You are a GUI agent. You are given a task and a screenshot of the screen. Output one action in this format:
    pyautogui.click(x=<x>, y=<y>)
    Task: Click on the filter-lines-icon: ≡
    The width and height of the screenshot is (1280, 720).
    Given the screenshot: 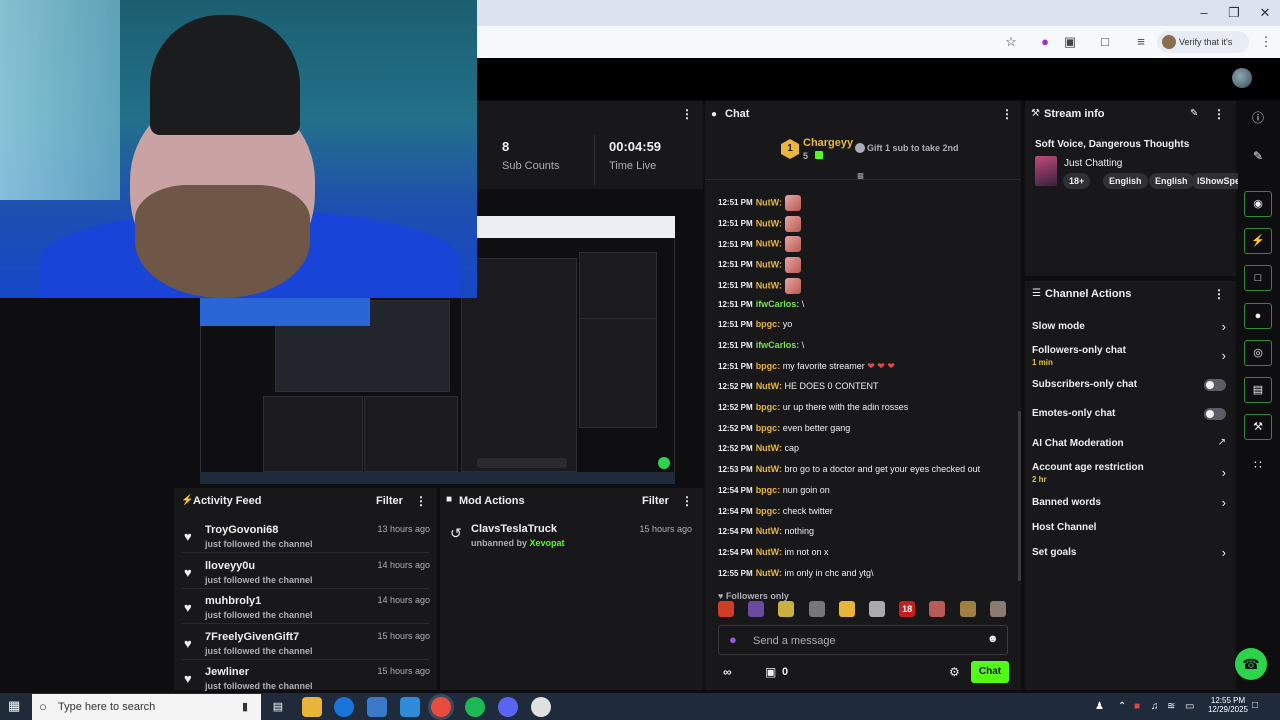 What is the action you would take?
    pyautogui.click(x=860, y=176)
    